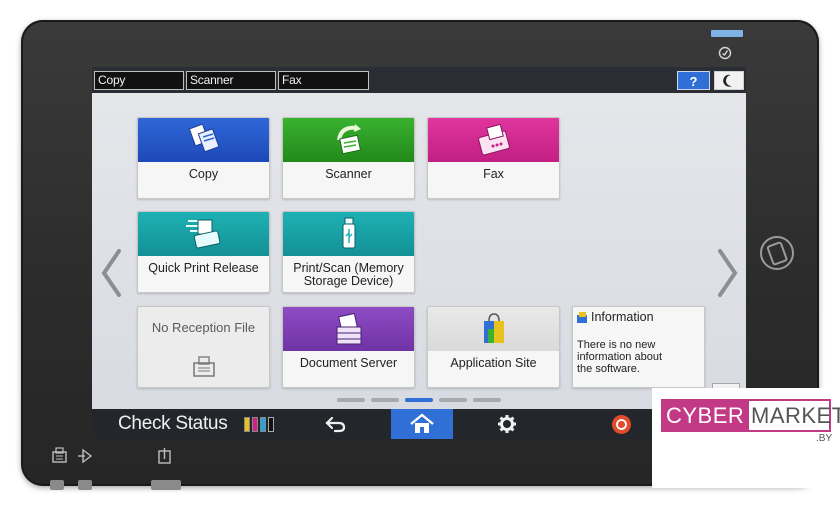 This screenshot has width=840, height=507. What do you see at coordinates (619, 357) in the screenshot?
I see `information-line: information about` at bounding box center [619, 357].